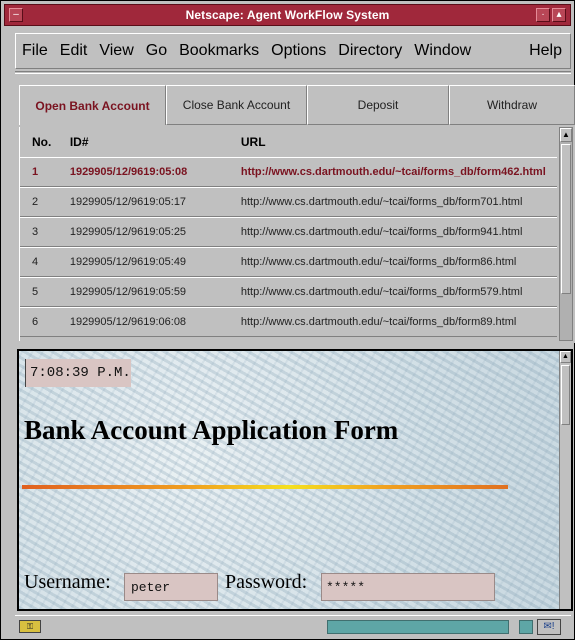 The image size is (575, 640). Describe the element at coordinates (128, 202) in the screenshot. I see `cell-id: 1929905/12/9619:05:17` at that location.